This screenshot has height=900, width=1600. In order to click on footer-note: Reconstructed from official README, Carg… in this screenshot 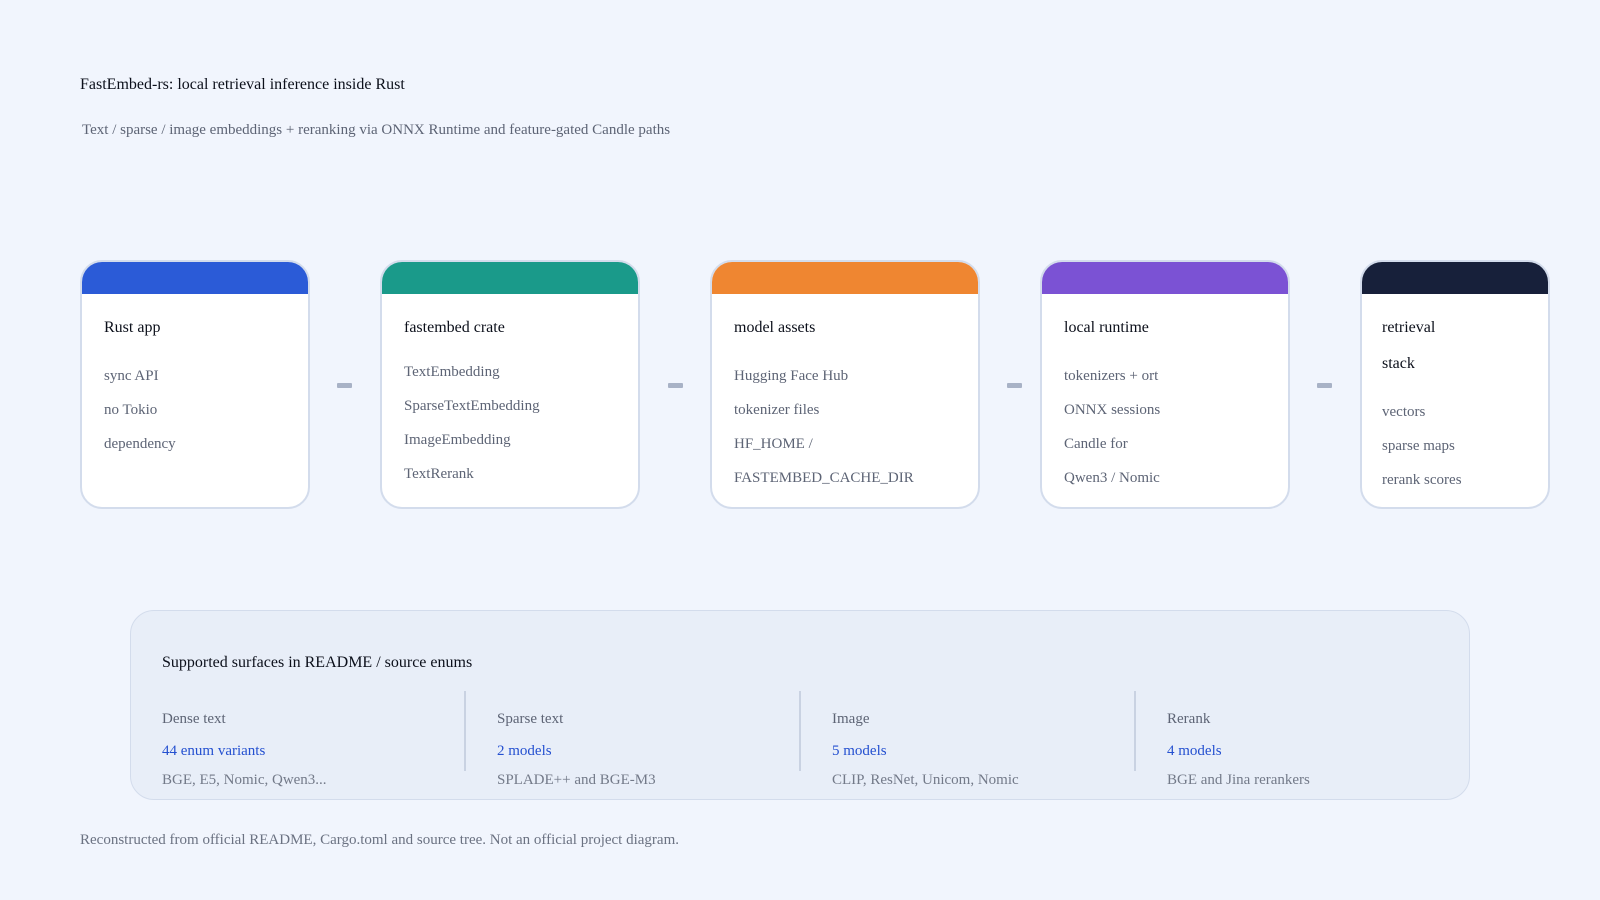, I will do `click(379, 840)`.